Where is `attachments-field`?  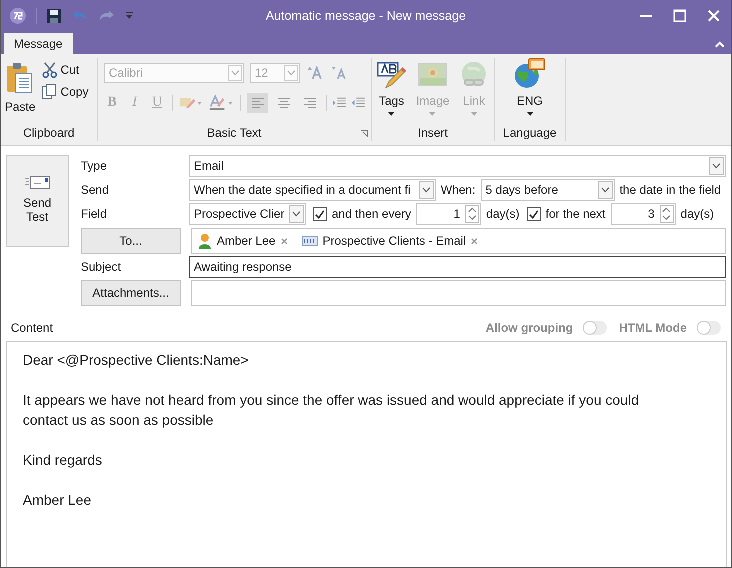
attachments-field is located at coordinates (458, 293).